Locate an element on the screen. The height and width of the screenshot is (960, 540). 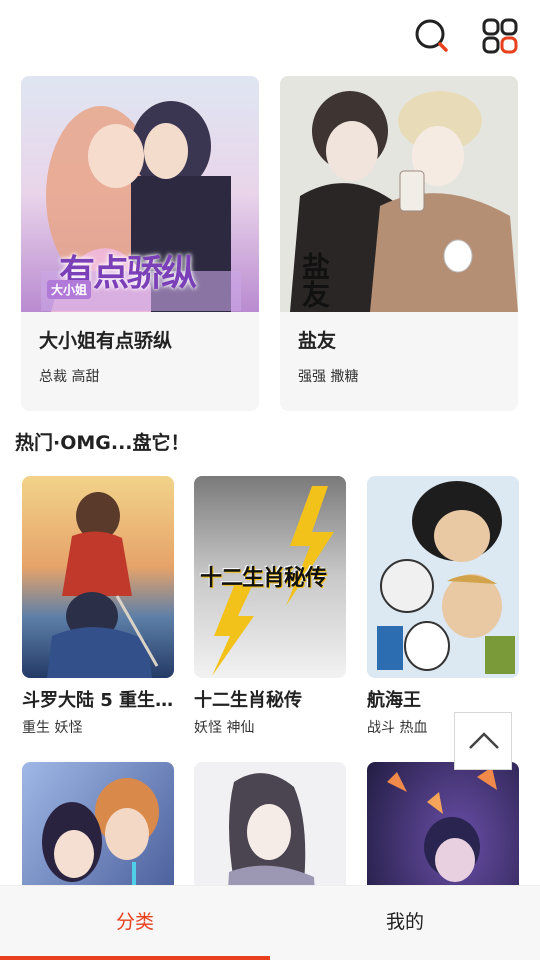
comic-grid-item: 斗罗大陆 5 重生唐三 重生 妖怪 is located at coordinates (98, 606).